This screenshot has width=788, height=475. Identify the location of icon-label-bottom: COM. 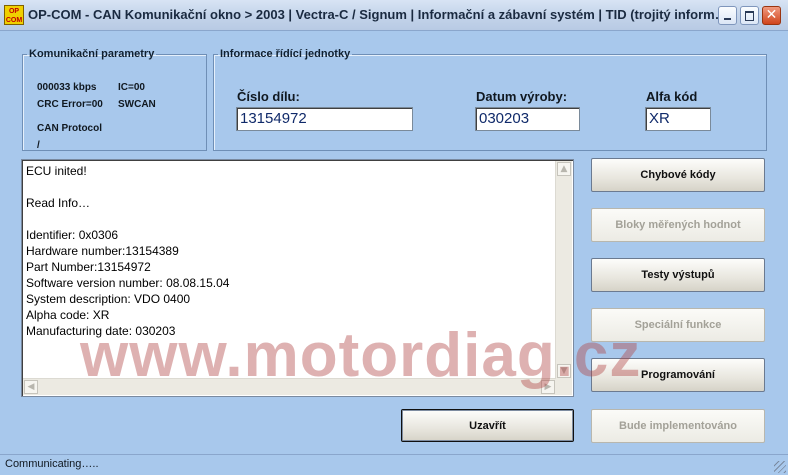
(14, 20).